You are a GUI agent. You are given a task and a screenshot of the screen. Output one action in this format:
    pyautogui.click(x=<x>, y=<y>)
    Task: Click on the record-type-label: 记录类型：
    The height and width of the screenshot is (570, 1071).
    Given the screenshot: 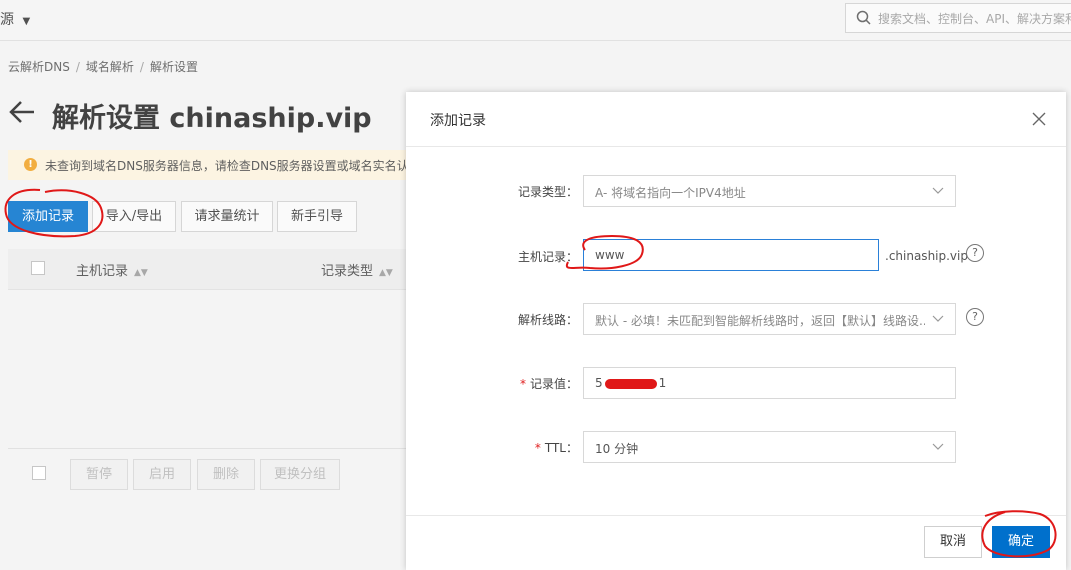 What is the action you would take?
    pyautogui.click(x=547, y=192)
    